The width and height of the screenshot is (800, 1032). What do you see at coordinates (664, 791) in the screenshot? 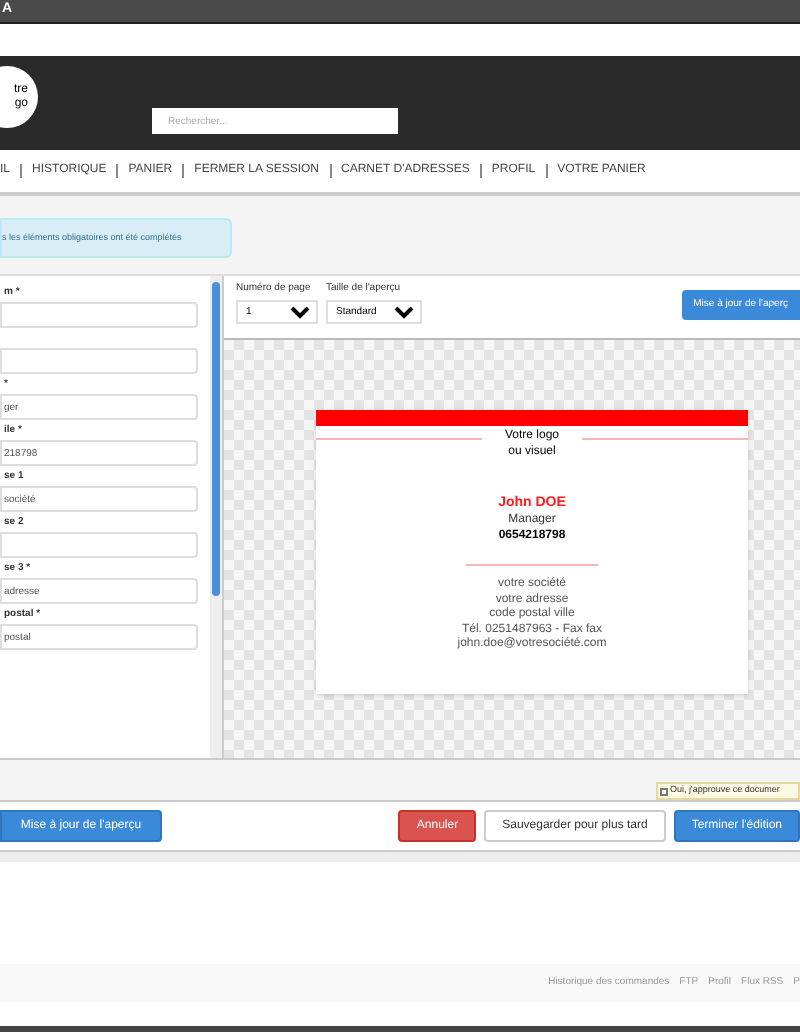
I see `approve-checkbox` at bounding box center [664, 791].